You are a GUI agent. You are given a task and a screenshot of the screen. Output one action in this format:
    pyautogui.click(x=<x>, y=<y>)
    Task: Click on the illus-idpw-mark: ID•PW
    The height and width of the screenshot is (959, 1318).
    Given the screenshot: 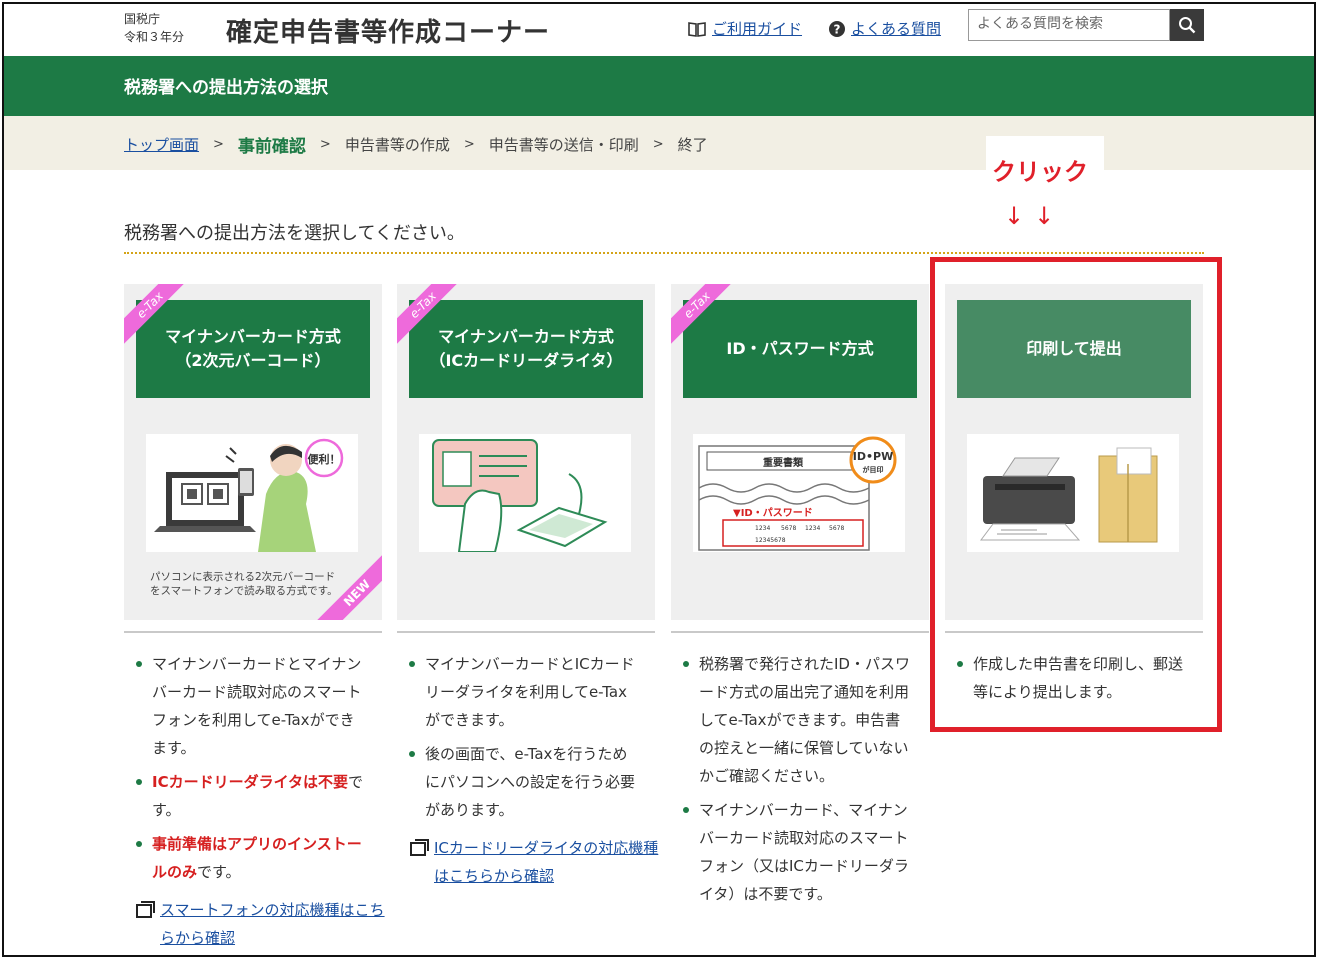 What is the action you would take?
    pyautogui.click(x=873, y=456)
    